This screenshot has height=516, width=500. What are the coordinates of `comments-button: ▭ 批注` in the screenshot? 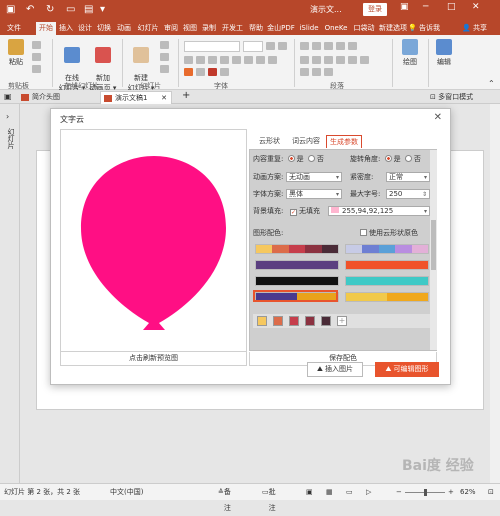 It's located at (269, 498).